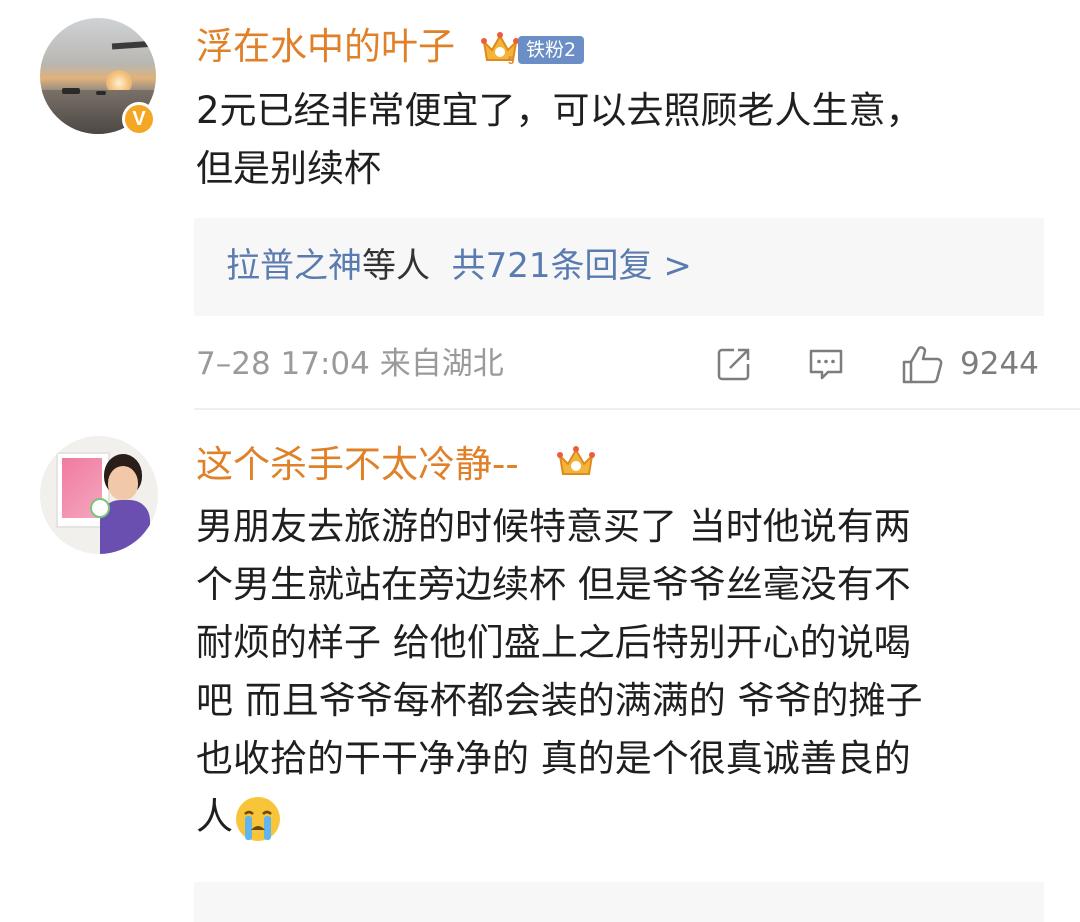 The height and width of the screenshot is (922, 1080). What do you see at coordinates (350, 364) in the screenshot?
I see `comment-meta: 7–28 17:04 来自湖北` at bounding box center [350, 364].